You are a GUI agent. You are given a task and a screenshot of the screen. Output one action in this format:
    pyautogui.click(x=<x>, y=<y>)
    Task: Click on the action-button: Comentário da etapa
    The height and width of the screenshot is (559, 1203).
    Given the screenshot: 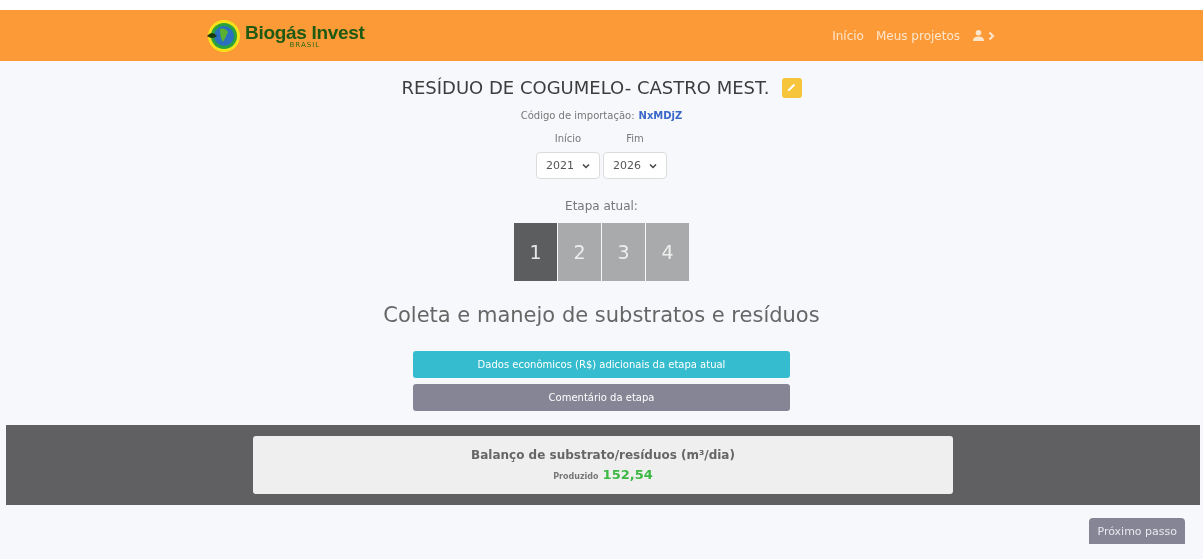 What is the action you would take?
    pyautogui.click(x=601, y=397)
    